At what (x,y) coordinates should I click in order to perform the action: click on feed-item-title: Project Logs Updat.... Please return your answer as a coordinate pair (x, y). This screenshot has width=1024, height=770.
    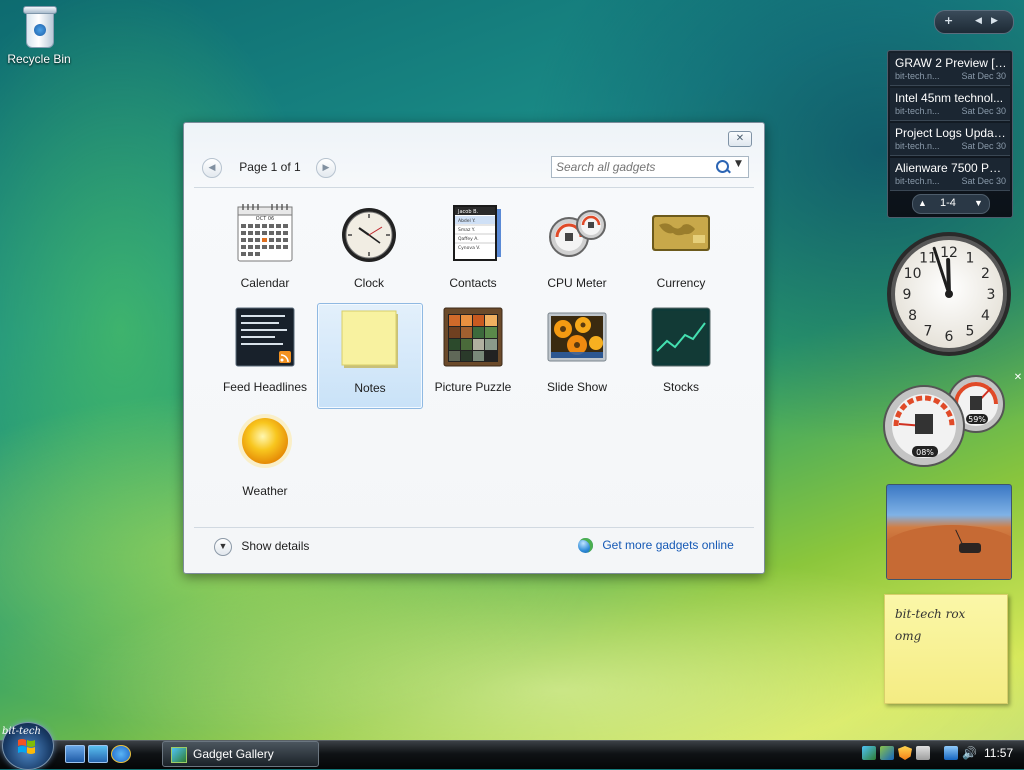
    Looking at the image, I should click on (951, 133).